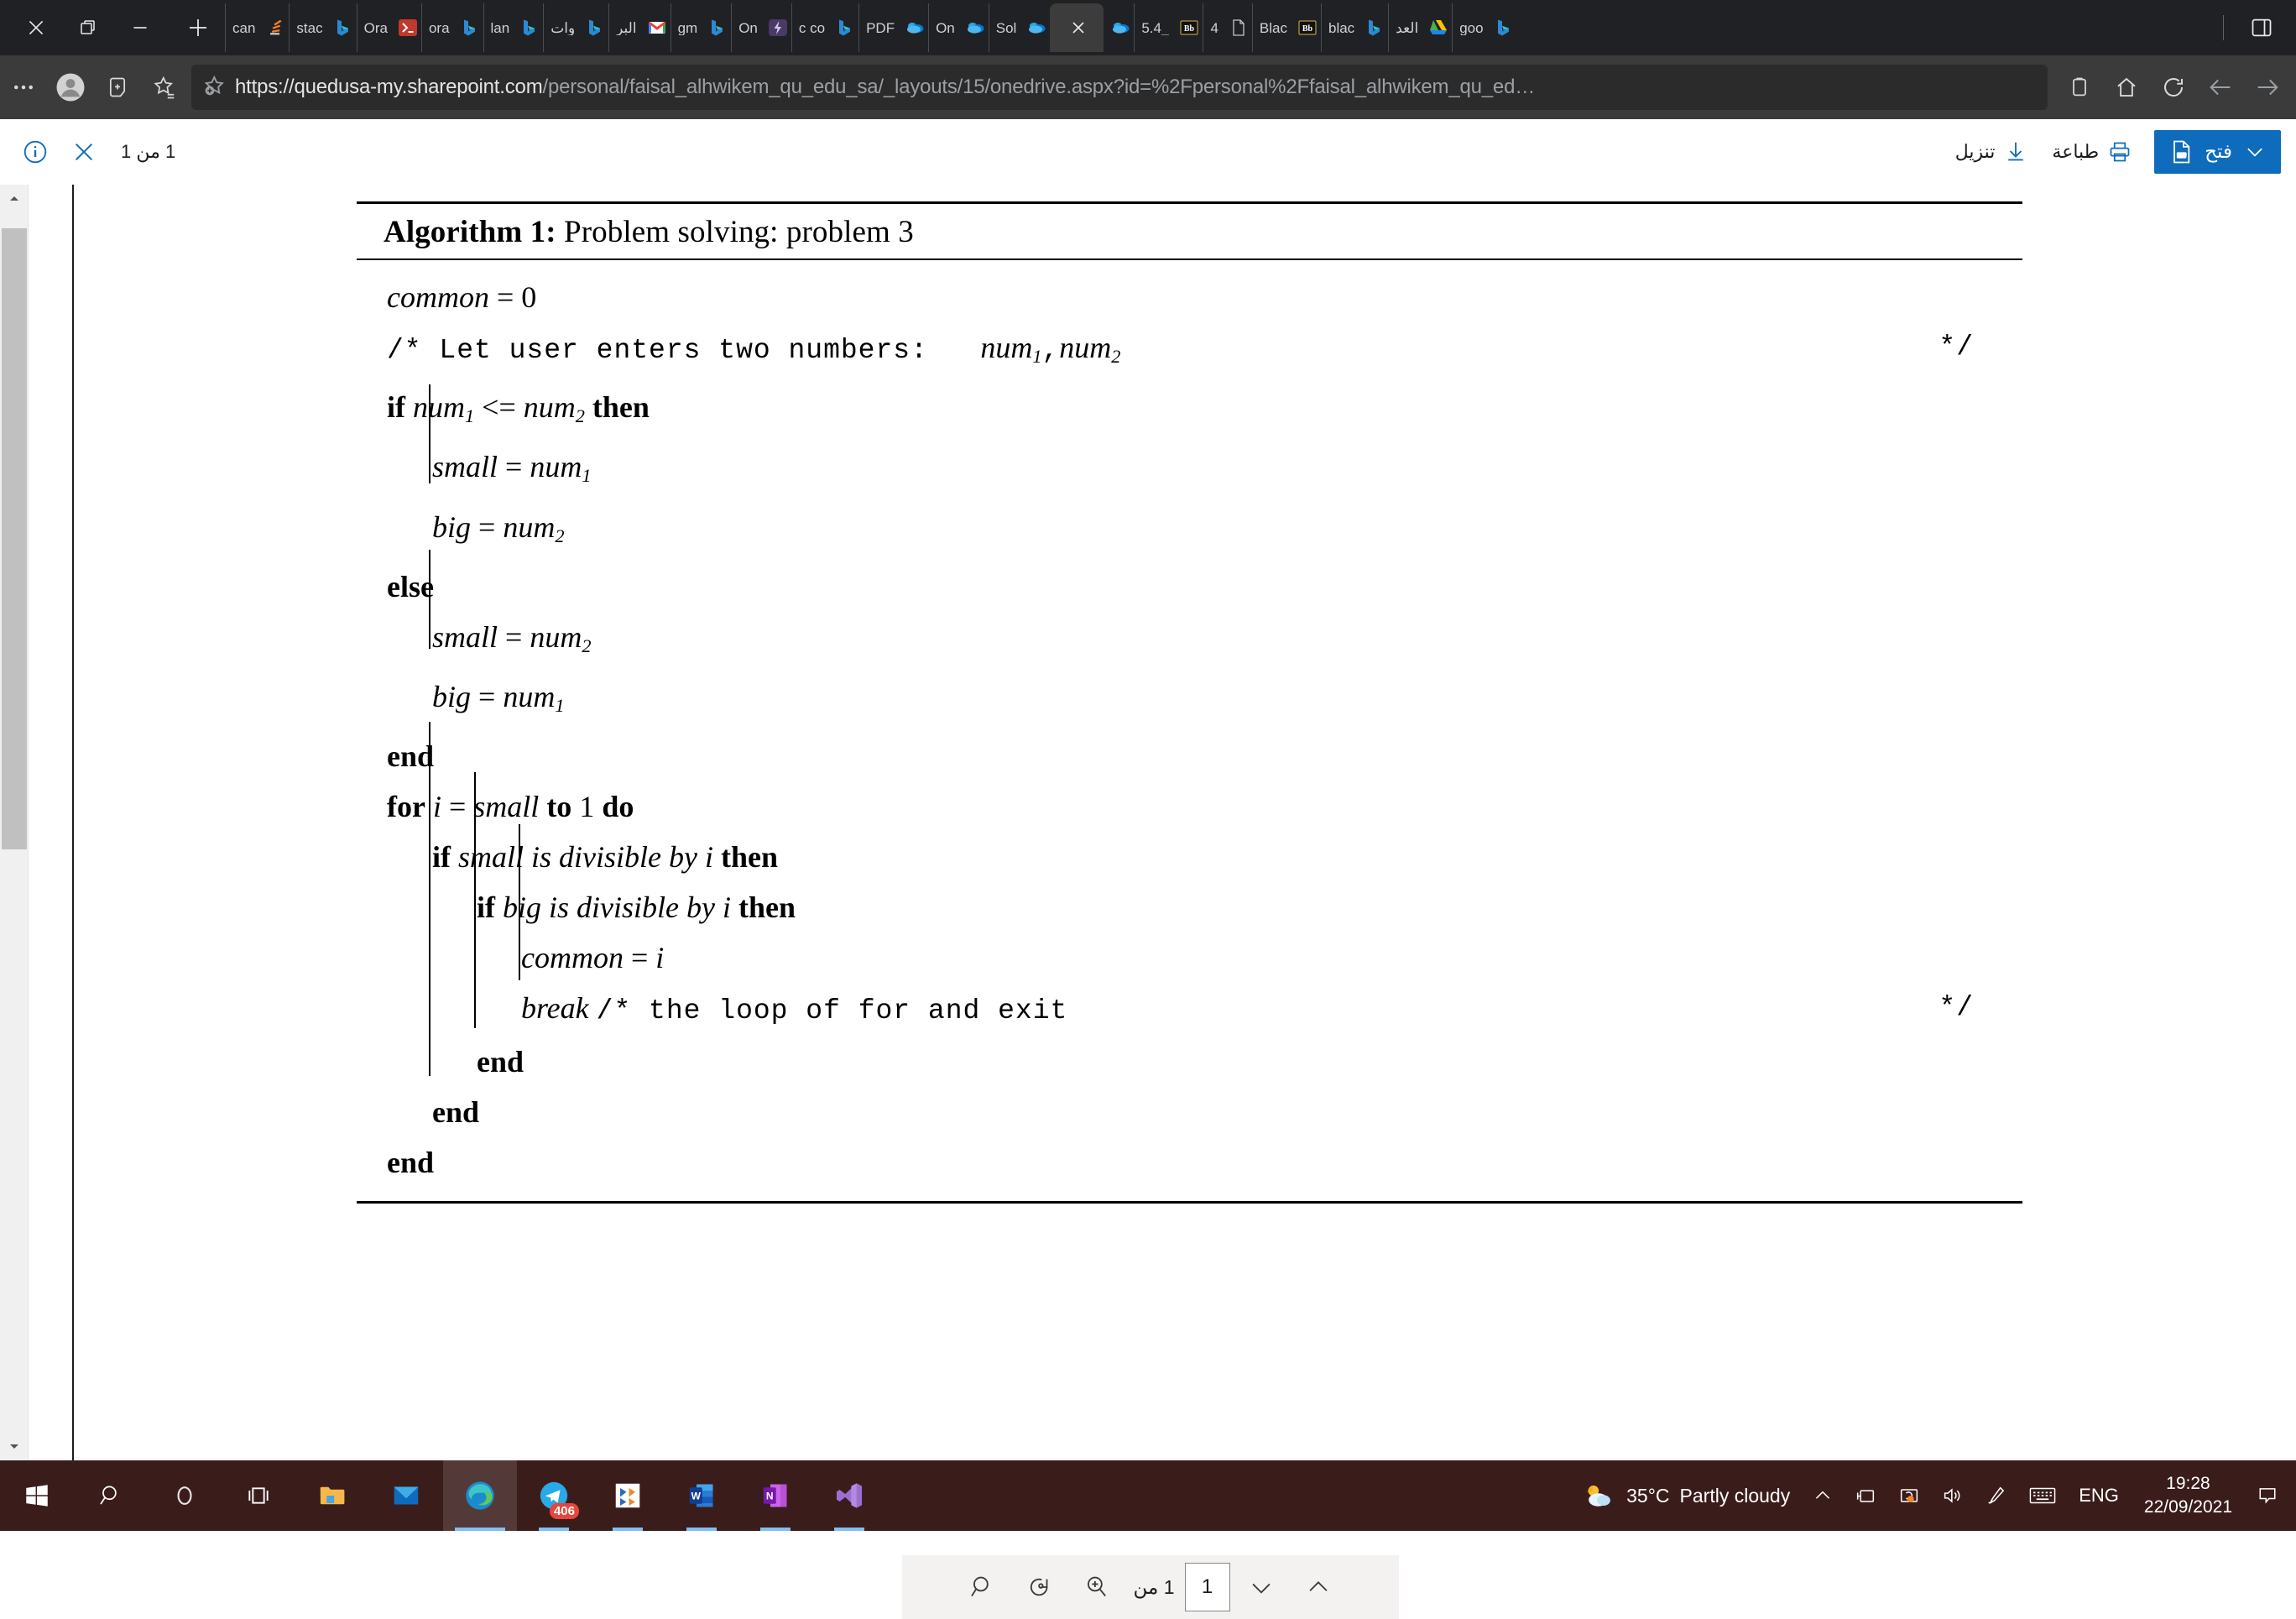 This screenshot has width=2296, height=1619. Describe the element at coordinates (1189, 1112) in the screenshot. I see `algorithm-line: end` at that location.